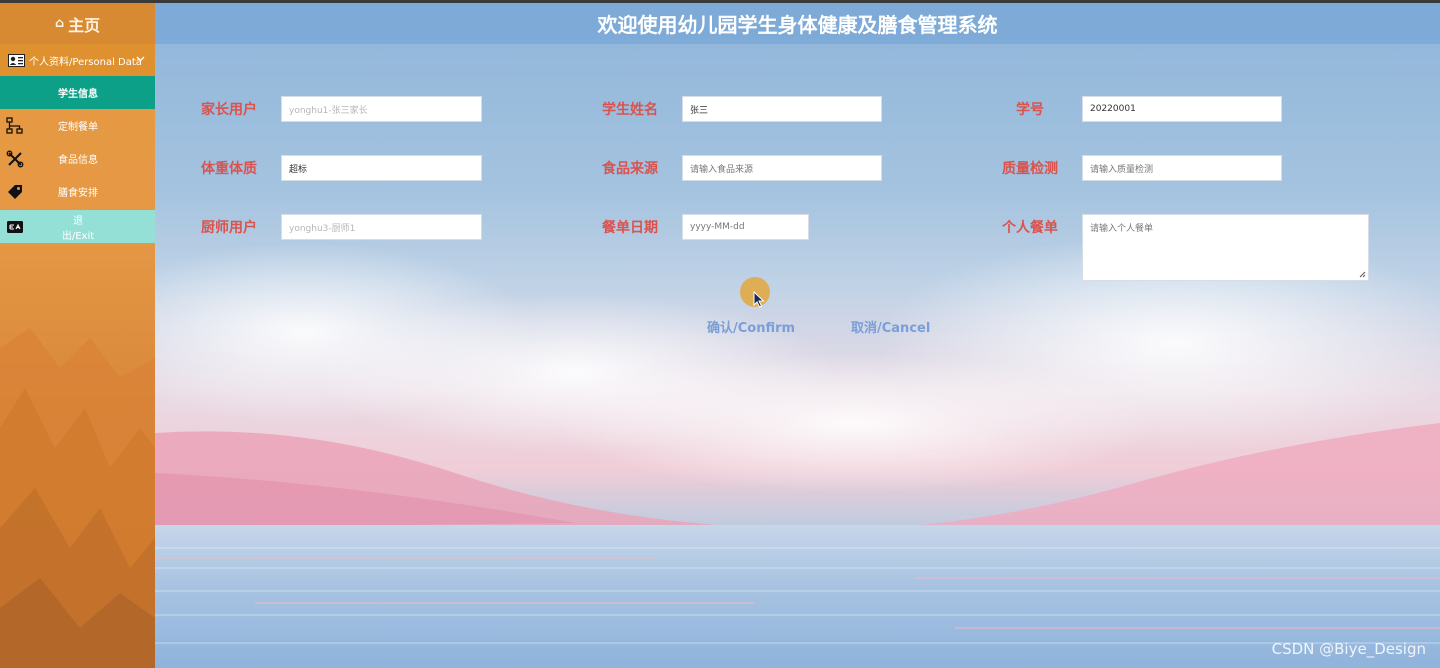 The width and height of the screenshot is (1440, 668). I want to click on student-name-field: 张三, so click(782, 109).